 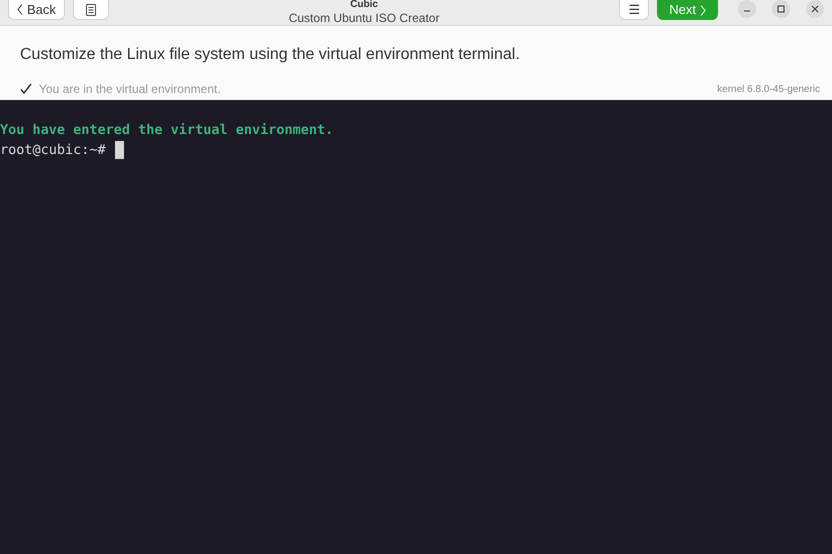 I want to click on terminal-prompt: root@cubic:~#, so click(x=53, y=150).